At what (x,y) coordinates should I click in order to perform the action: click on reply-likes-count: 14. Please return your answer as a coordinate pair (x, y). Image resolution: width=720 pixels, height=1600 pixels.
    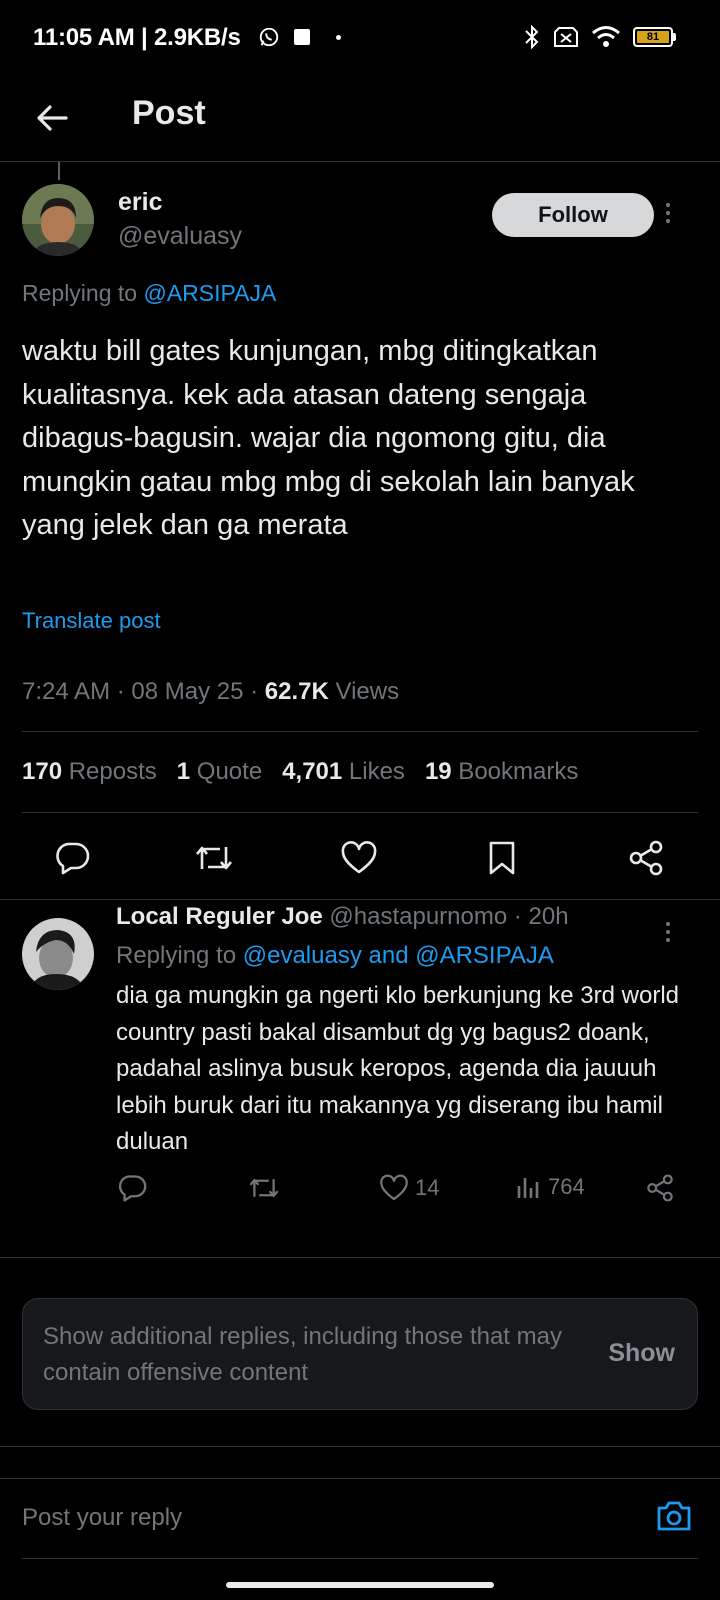
    Looking at the image, I should click on (427, 1187).